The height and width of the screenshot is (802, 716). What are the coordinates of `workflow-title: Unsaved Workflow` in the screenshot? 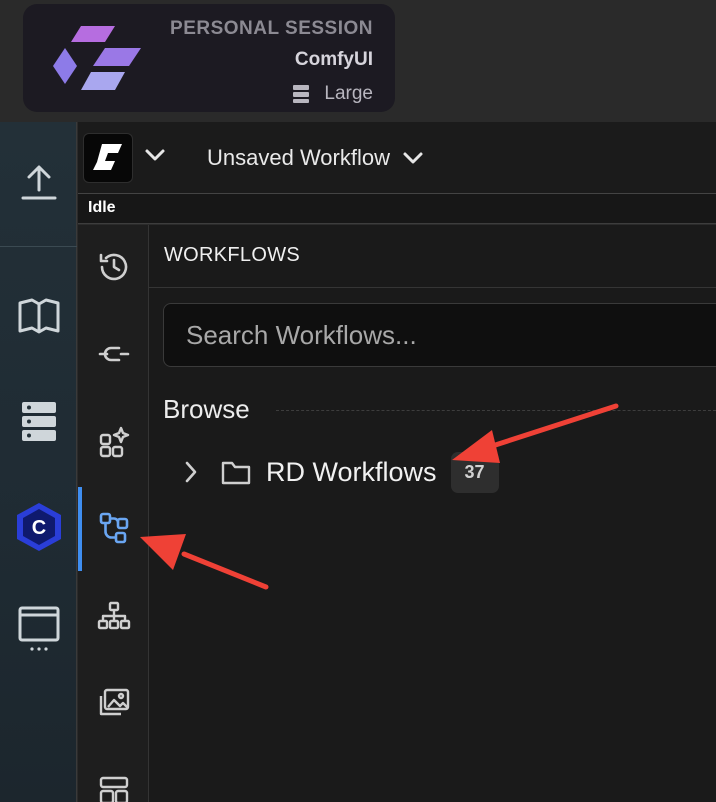 It's located at (298, 157).